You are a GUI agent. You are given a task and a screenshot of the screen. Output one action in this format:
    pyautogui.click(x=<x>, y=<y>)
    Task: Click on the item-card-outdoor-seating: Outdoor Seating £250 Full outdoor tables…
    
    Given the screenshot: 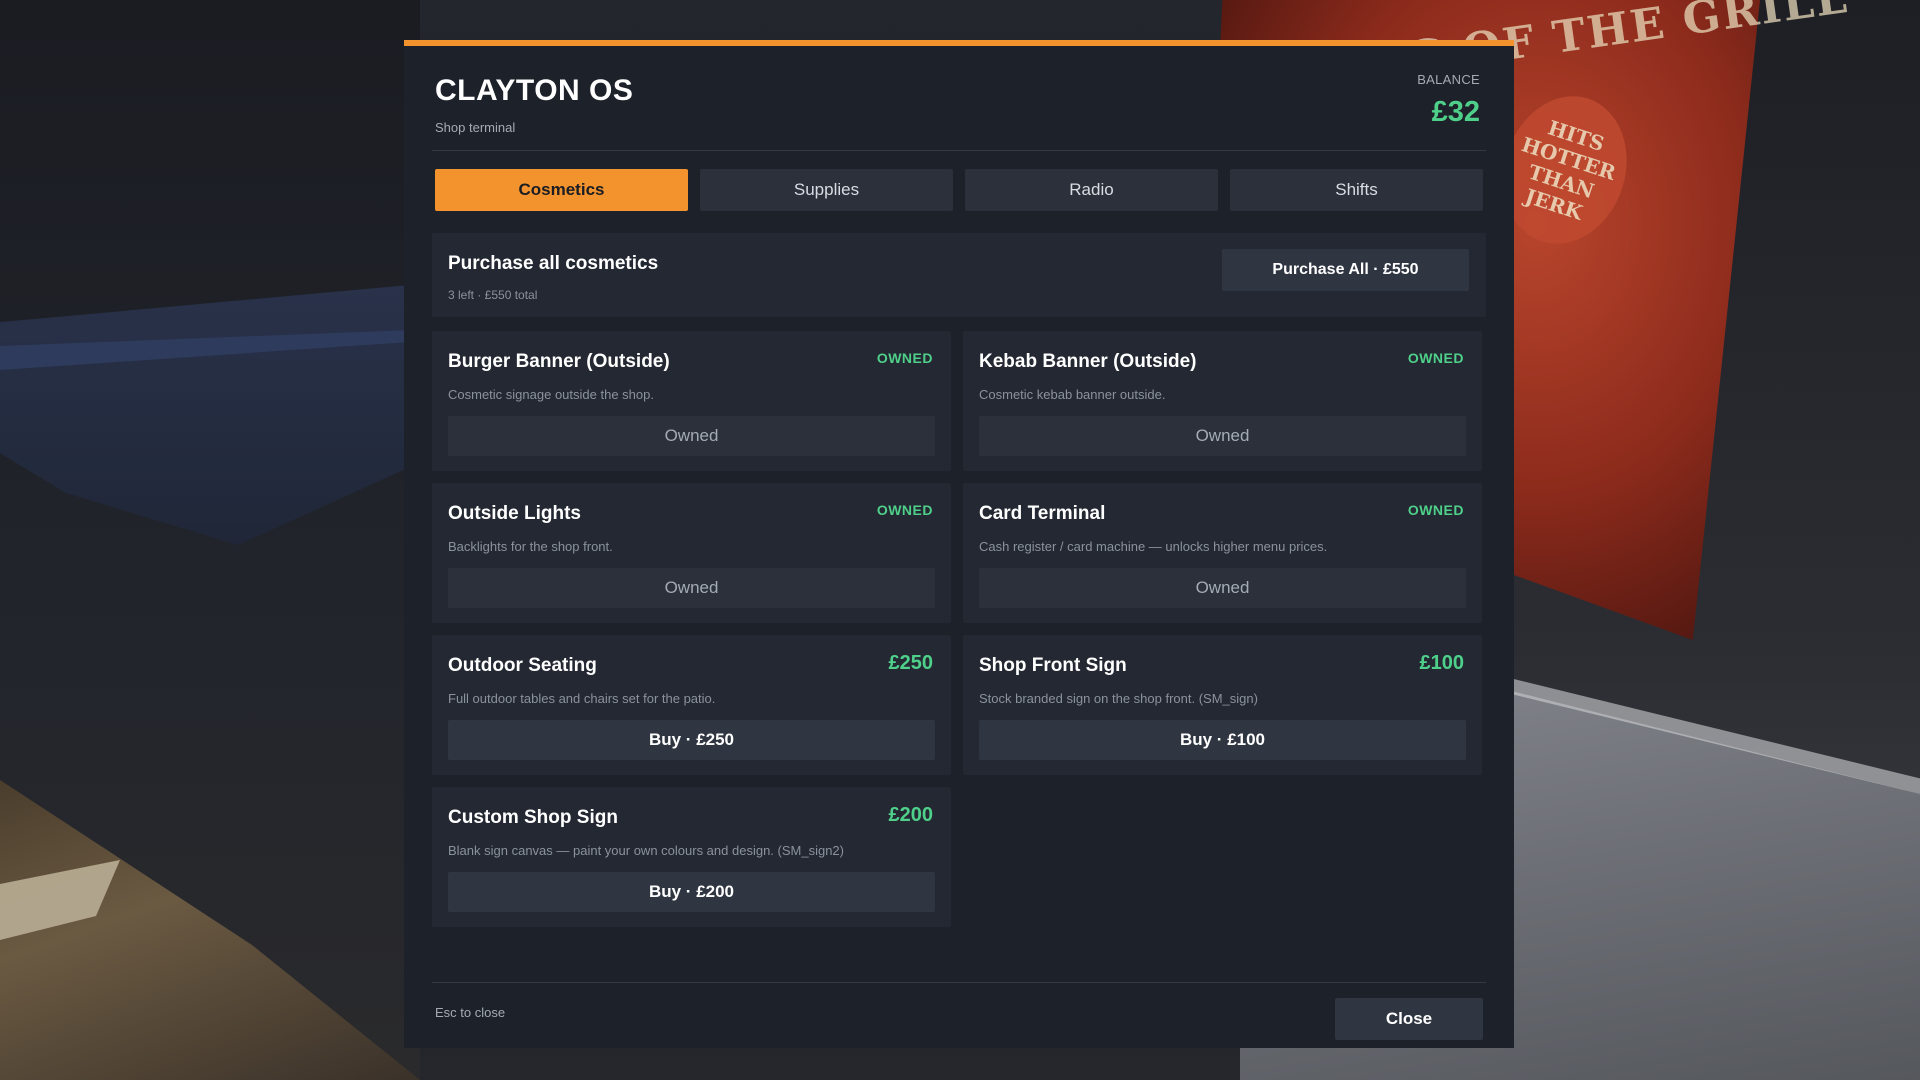 What is the action you would take?
    pyautogui.click(x=691, y=705)
    